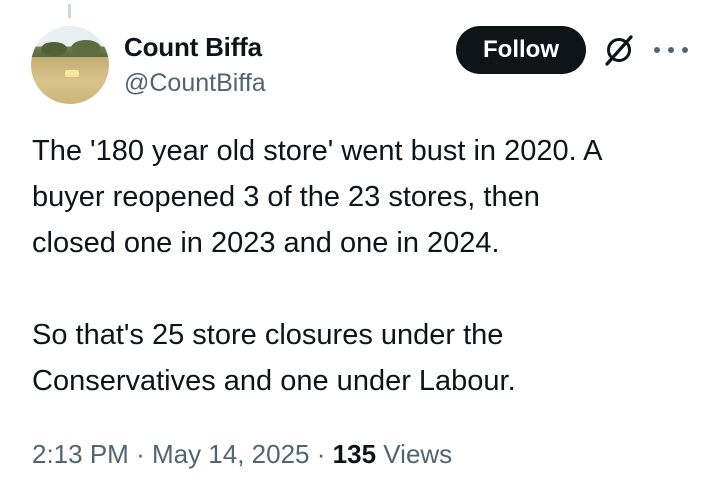  I want to click on tweet-line: Conservatives and one under Labour., so click(274, 381).